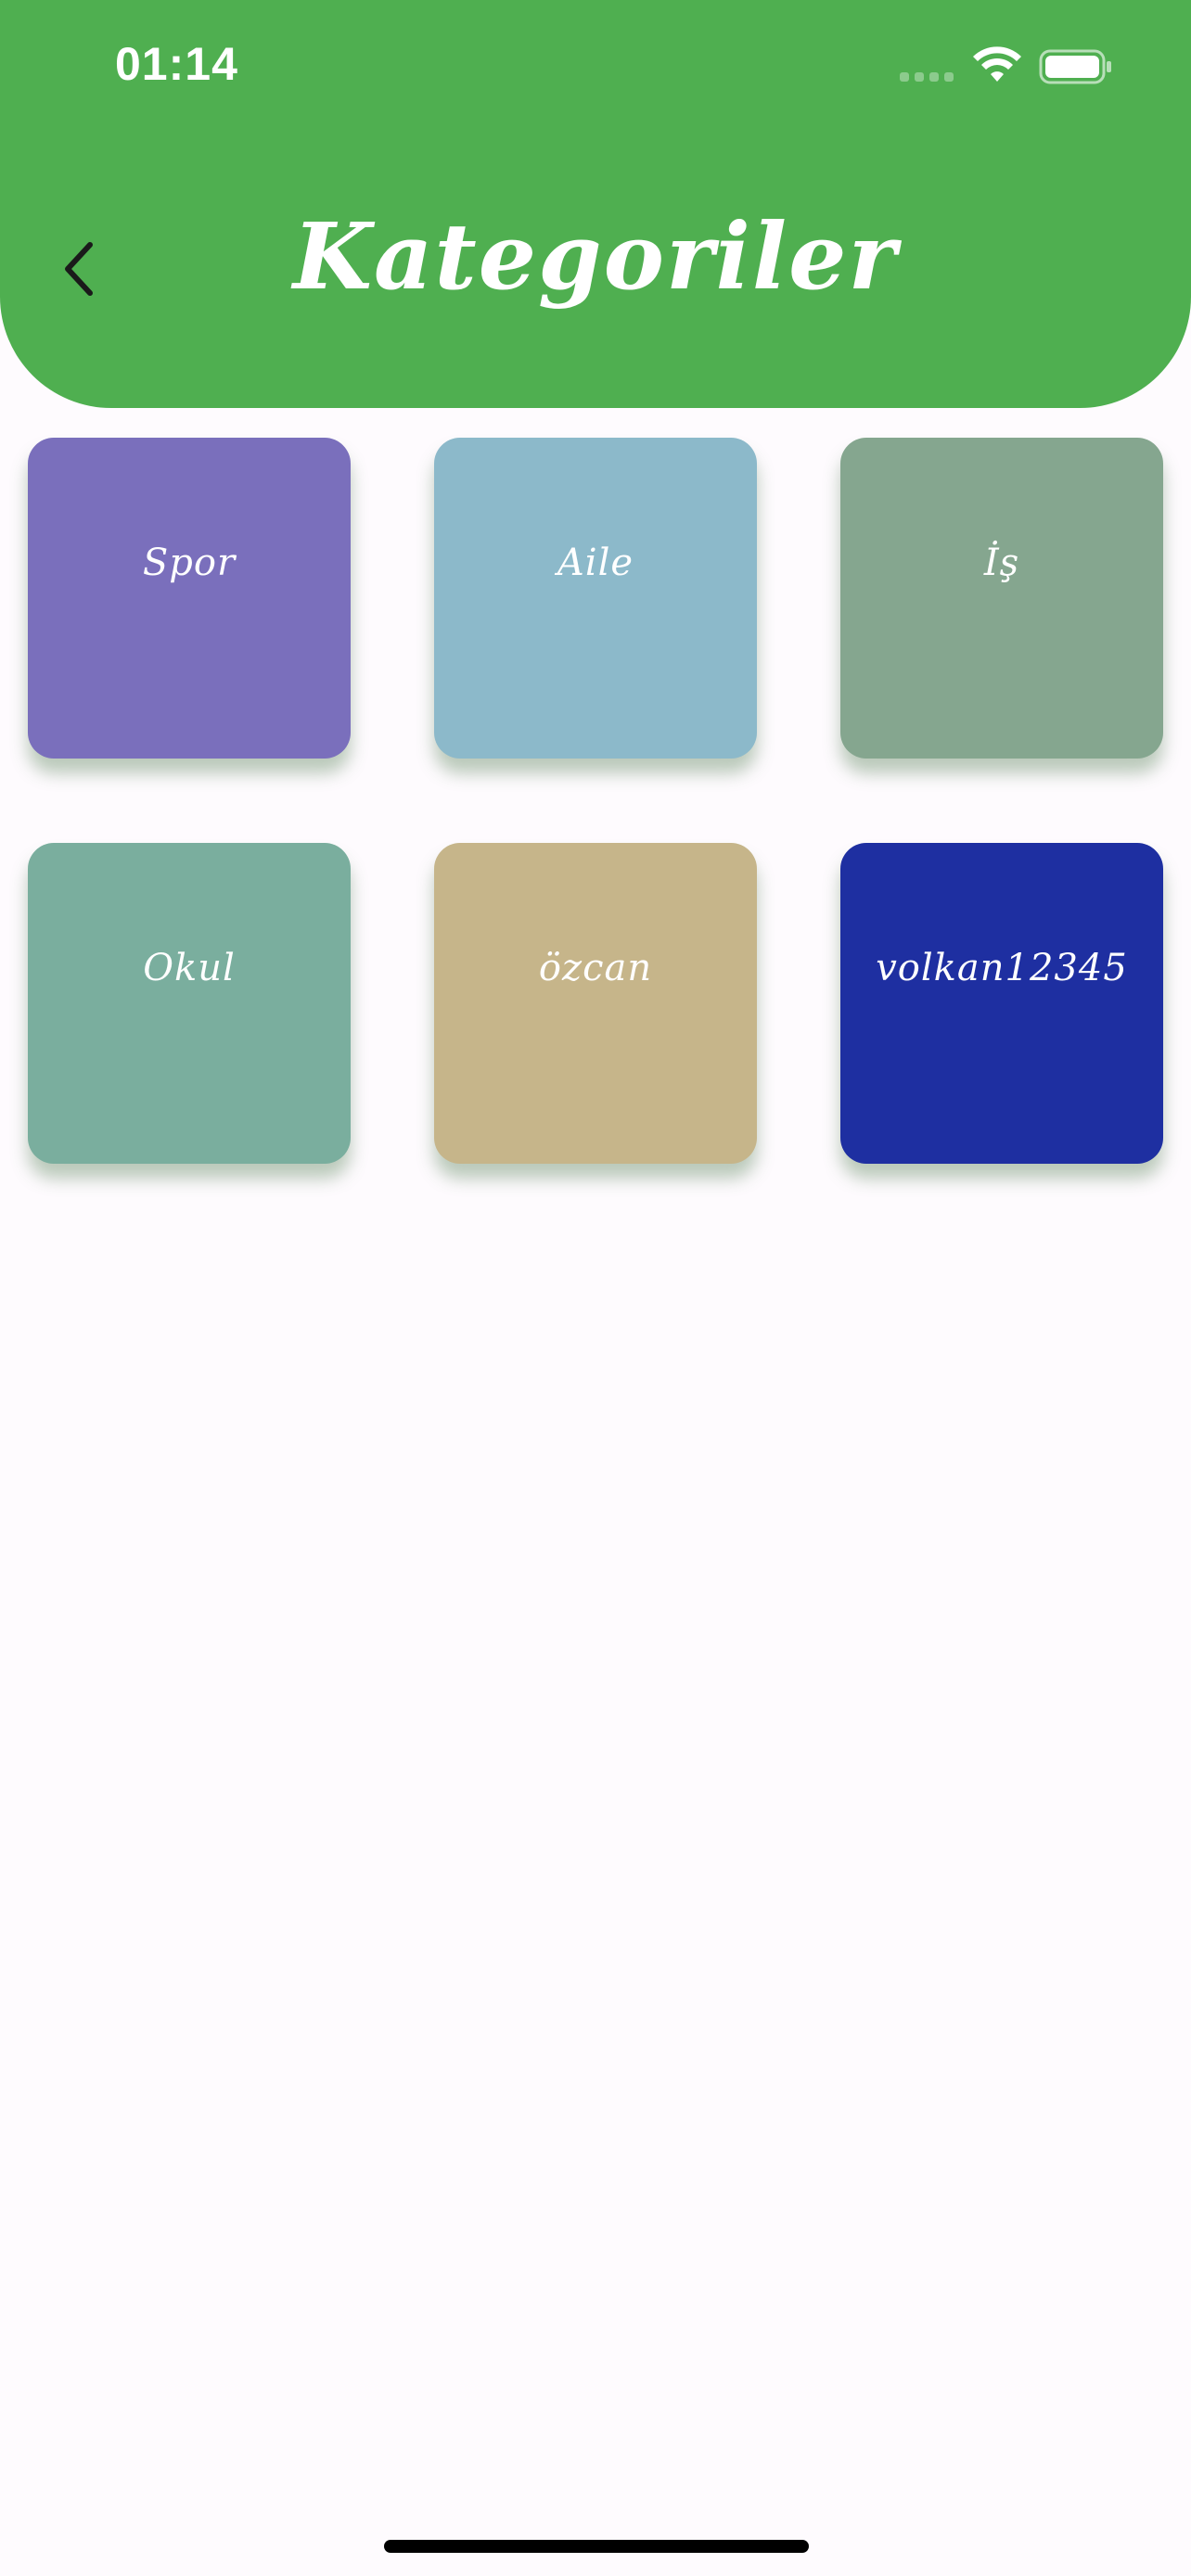  Describe the element at coordinates (190, 1004) in the screenshot. I see `category-tile-okul: Okul` at that location.